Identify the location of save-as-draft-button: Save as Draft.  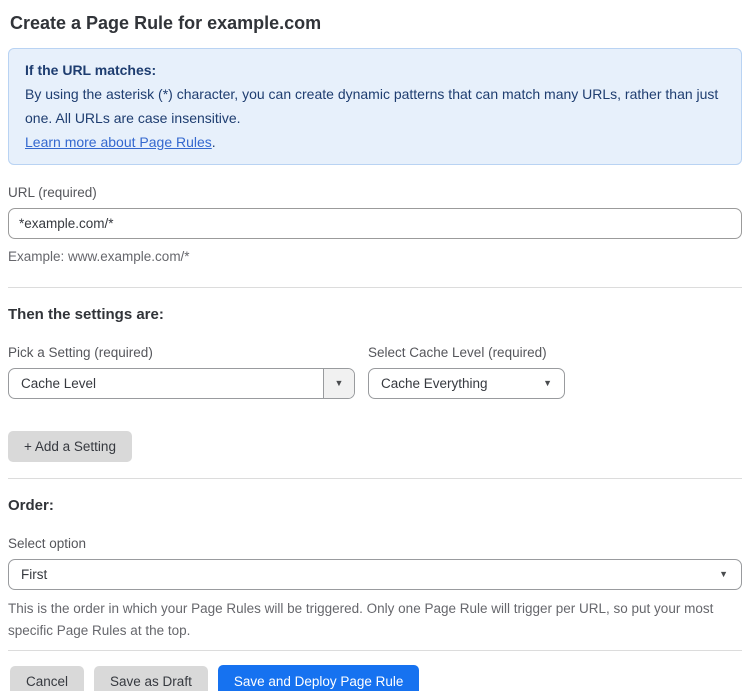
(151, 678).